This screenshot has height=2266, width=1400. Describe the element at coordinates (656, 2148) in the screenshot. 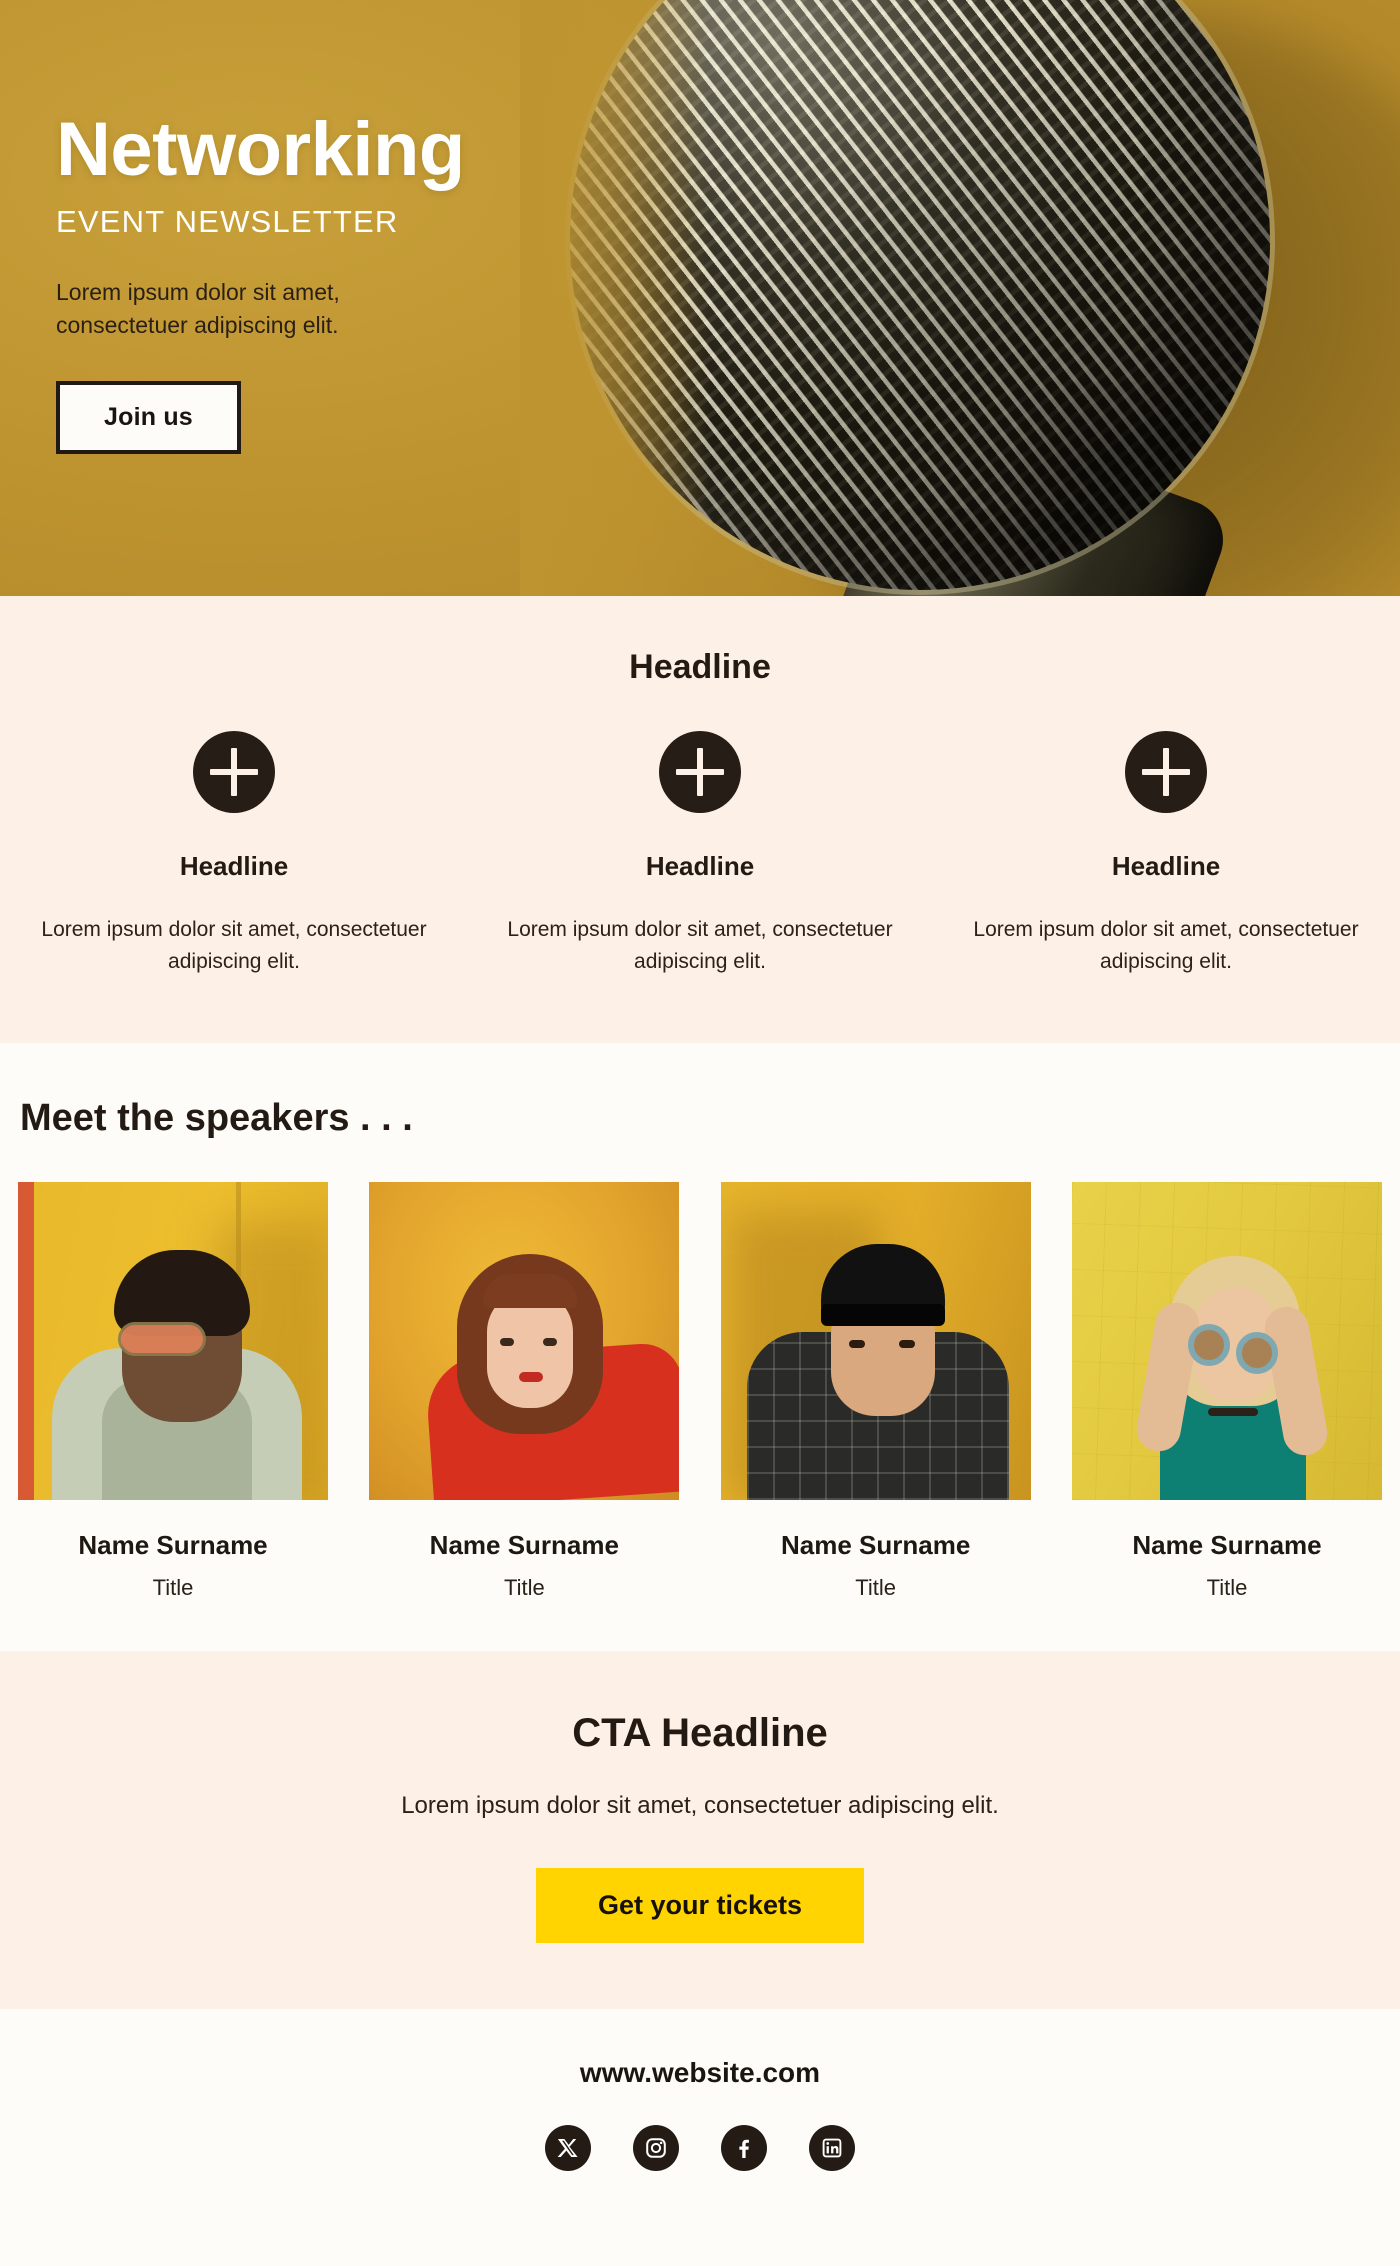

I see `instagram-icon` at that location.